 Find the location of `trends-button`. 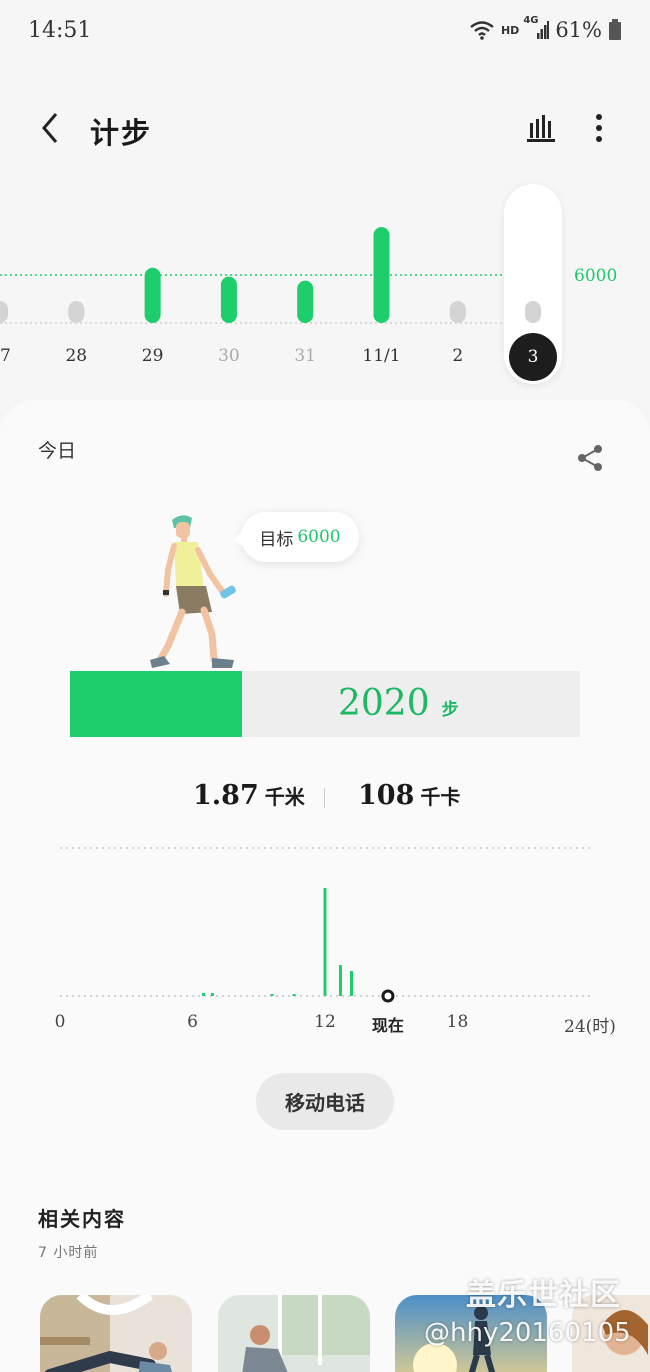

trends-button is located at coordinates (541, 128).